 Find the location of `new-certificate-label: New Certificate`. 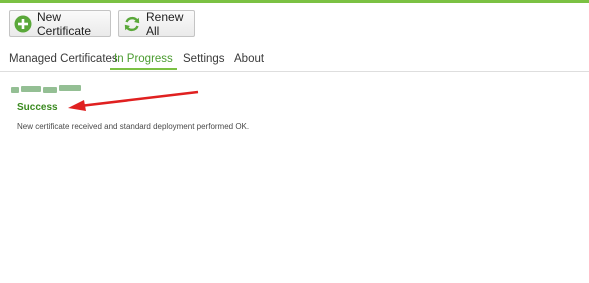

new-certificate-label: New Certificate is located at coordinates (64, 23).